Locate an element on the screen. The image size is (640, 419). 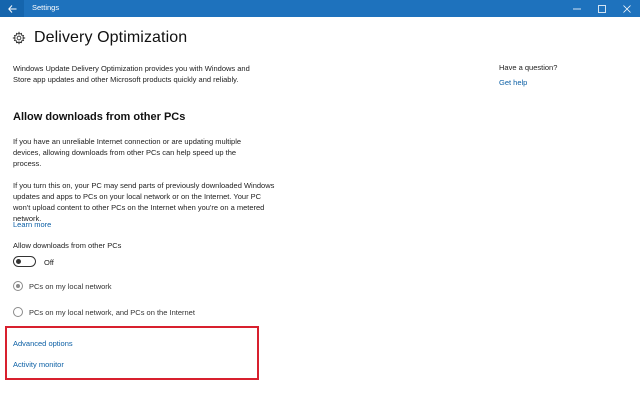
gear-icon is located at coordinates (19, 38).